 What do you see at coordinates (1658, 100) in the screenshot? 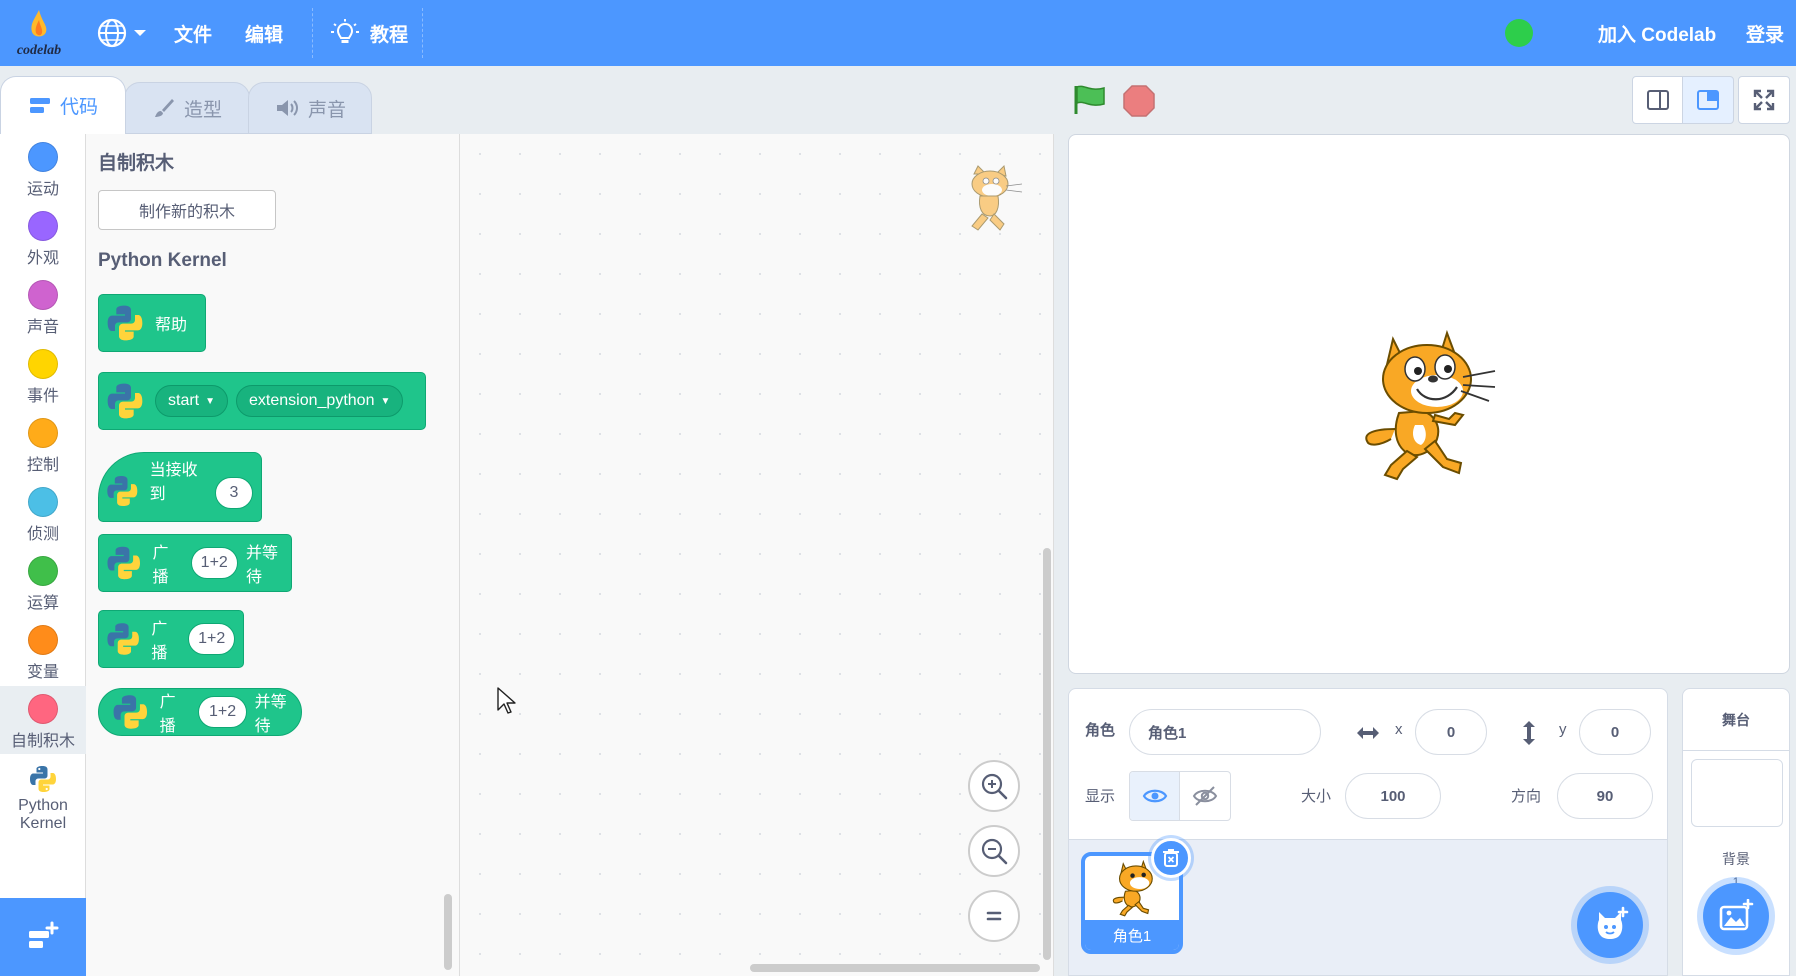
I see `small-stage-button` at bounding box center [1658, 100].